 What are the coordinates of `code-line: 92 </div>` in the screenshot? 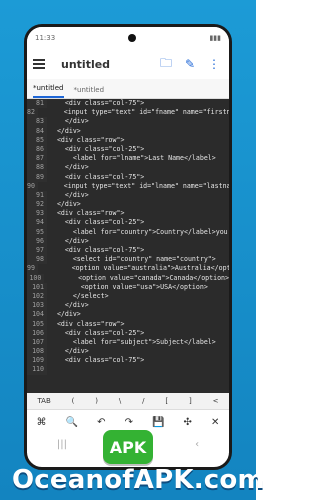 It's located at (128, 205).